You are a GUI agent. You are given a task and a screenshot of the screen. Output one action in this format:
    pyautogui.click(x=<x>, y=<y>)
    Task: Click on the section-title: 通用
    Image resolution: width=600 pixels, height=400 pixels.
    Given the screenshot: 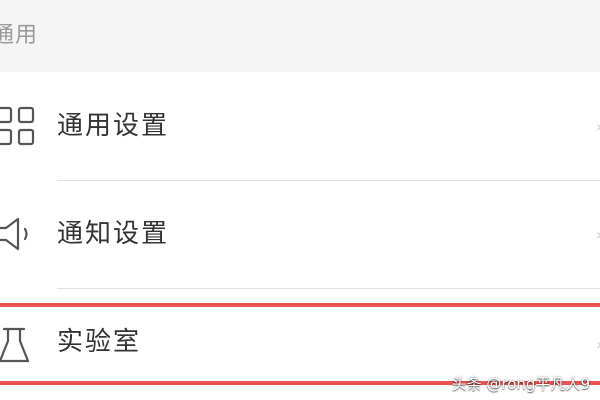 What is the action you would take?
    pyautogui.click(x=19, y=35)
    